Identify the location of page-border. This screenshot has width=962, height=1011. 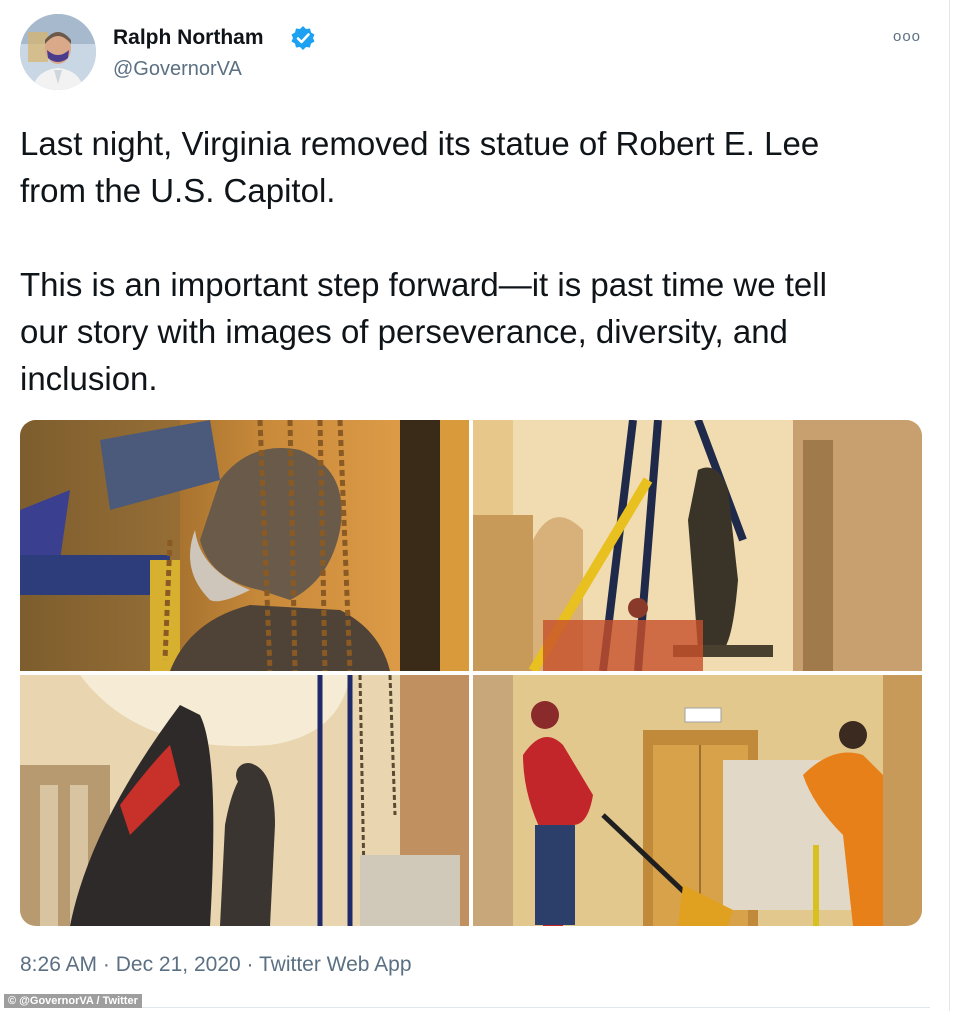
(955, 505).